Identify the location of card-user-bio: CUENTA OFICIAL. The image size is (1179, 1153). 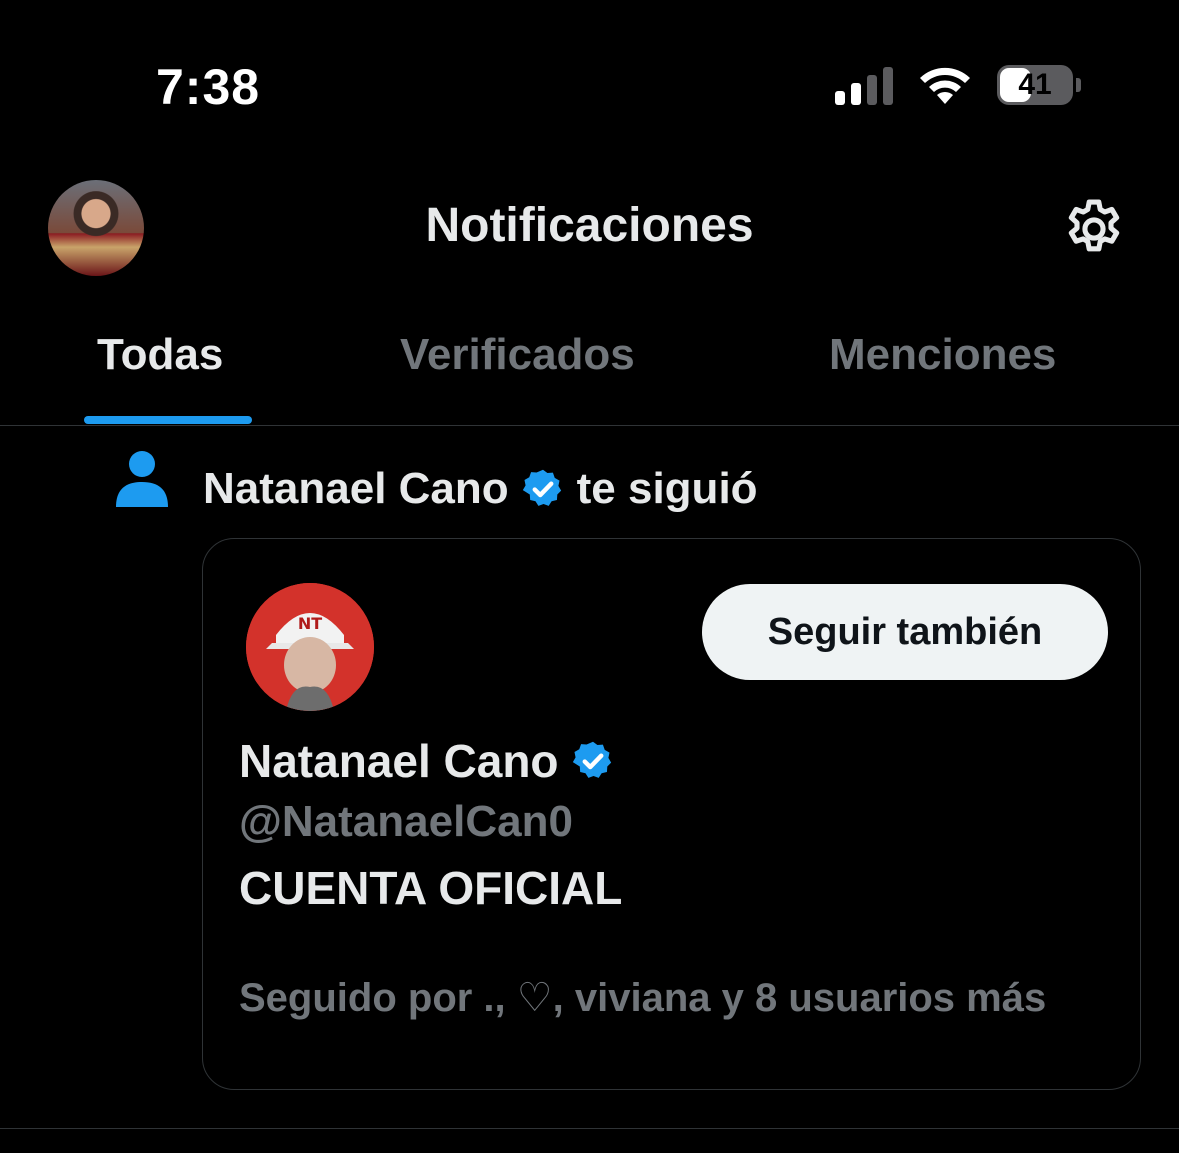
(431, 888).